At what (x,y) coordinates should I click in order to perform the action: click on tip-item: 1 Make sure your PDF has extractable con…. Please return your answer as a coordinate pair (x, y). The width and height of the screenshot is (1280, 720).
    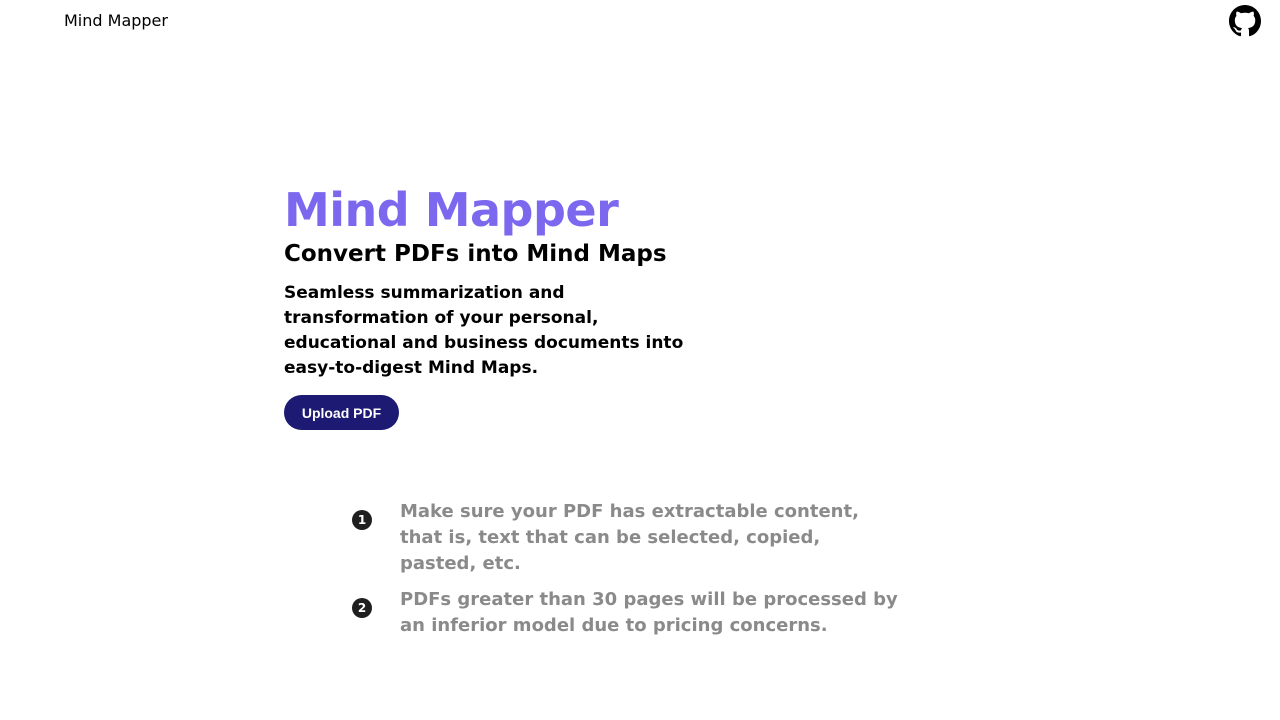
    Looking at the image, I should click on (630, 543).